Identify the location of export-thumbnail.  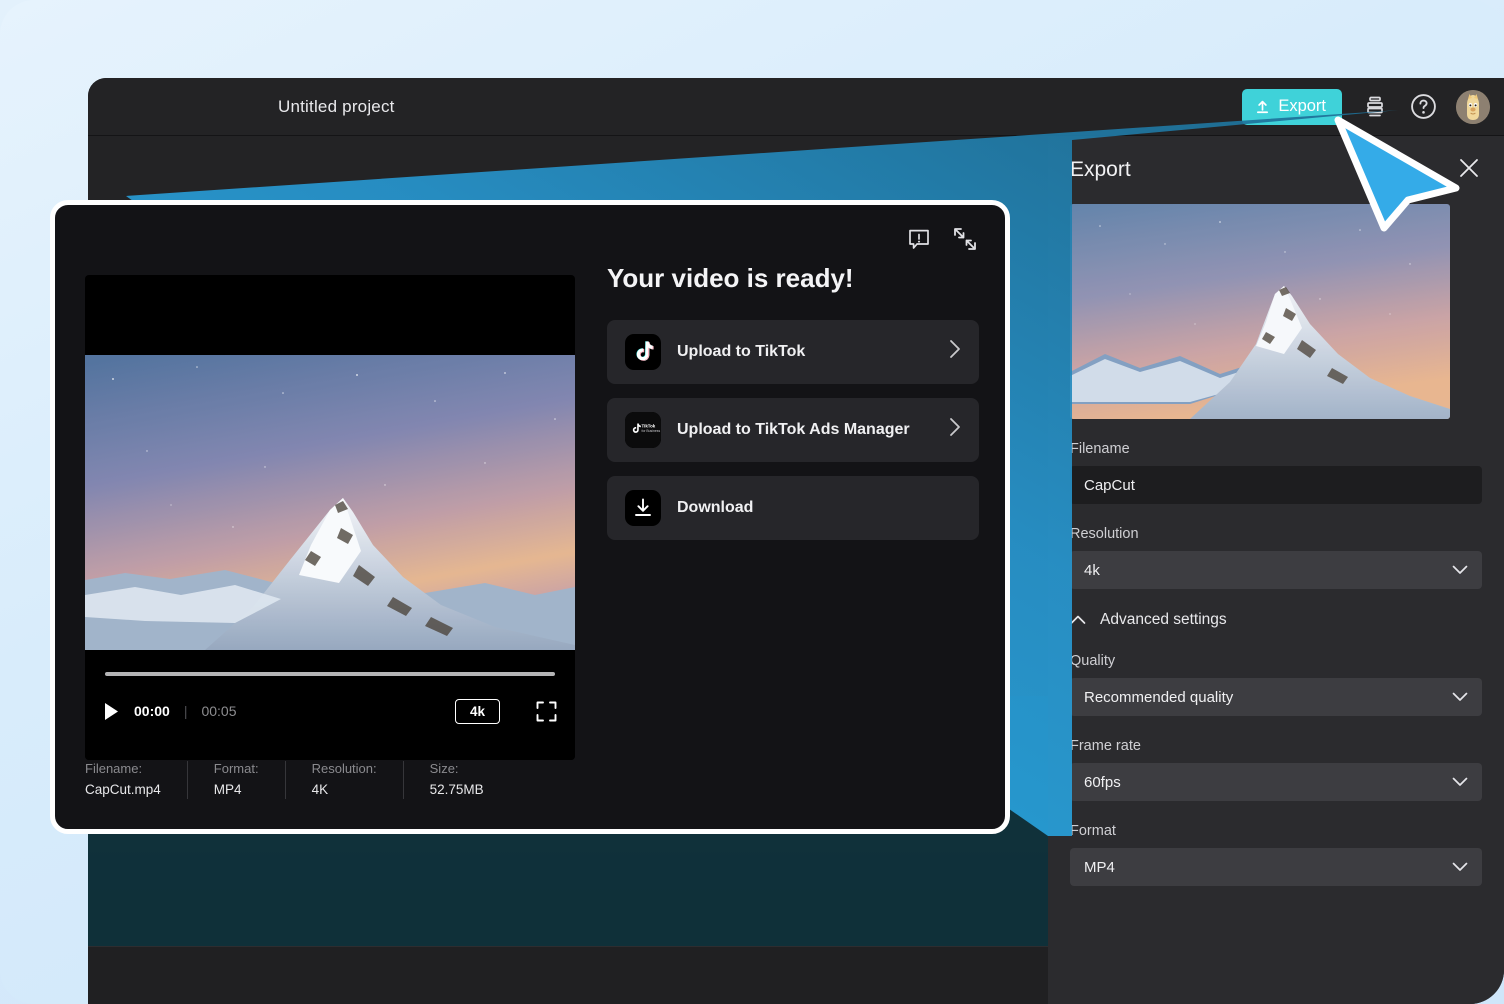
(1260, 311).